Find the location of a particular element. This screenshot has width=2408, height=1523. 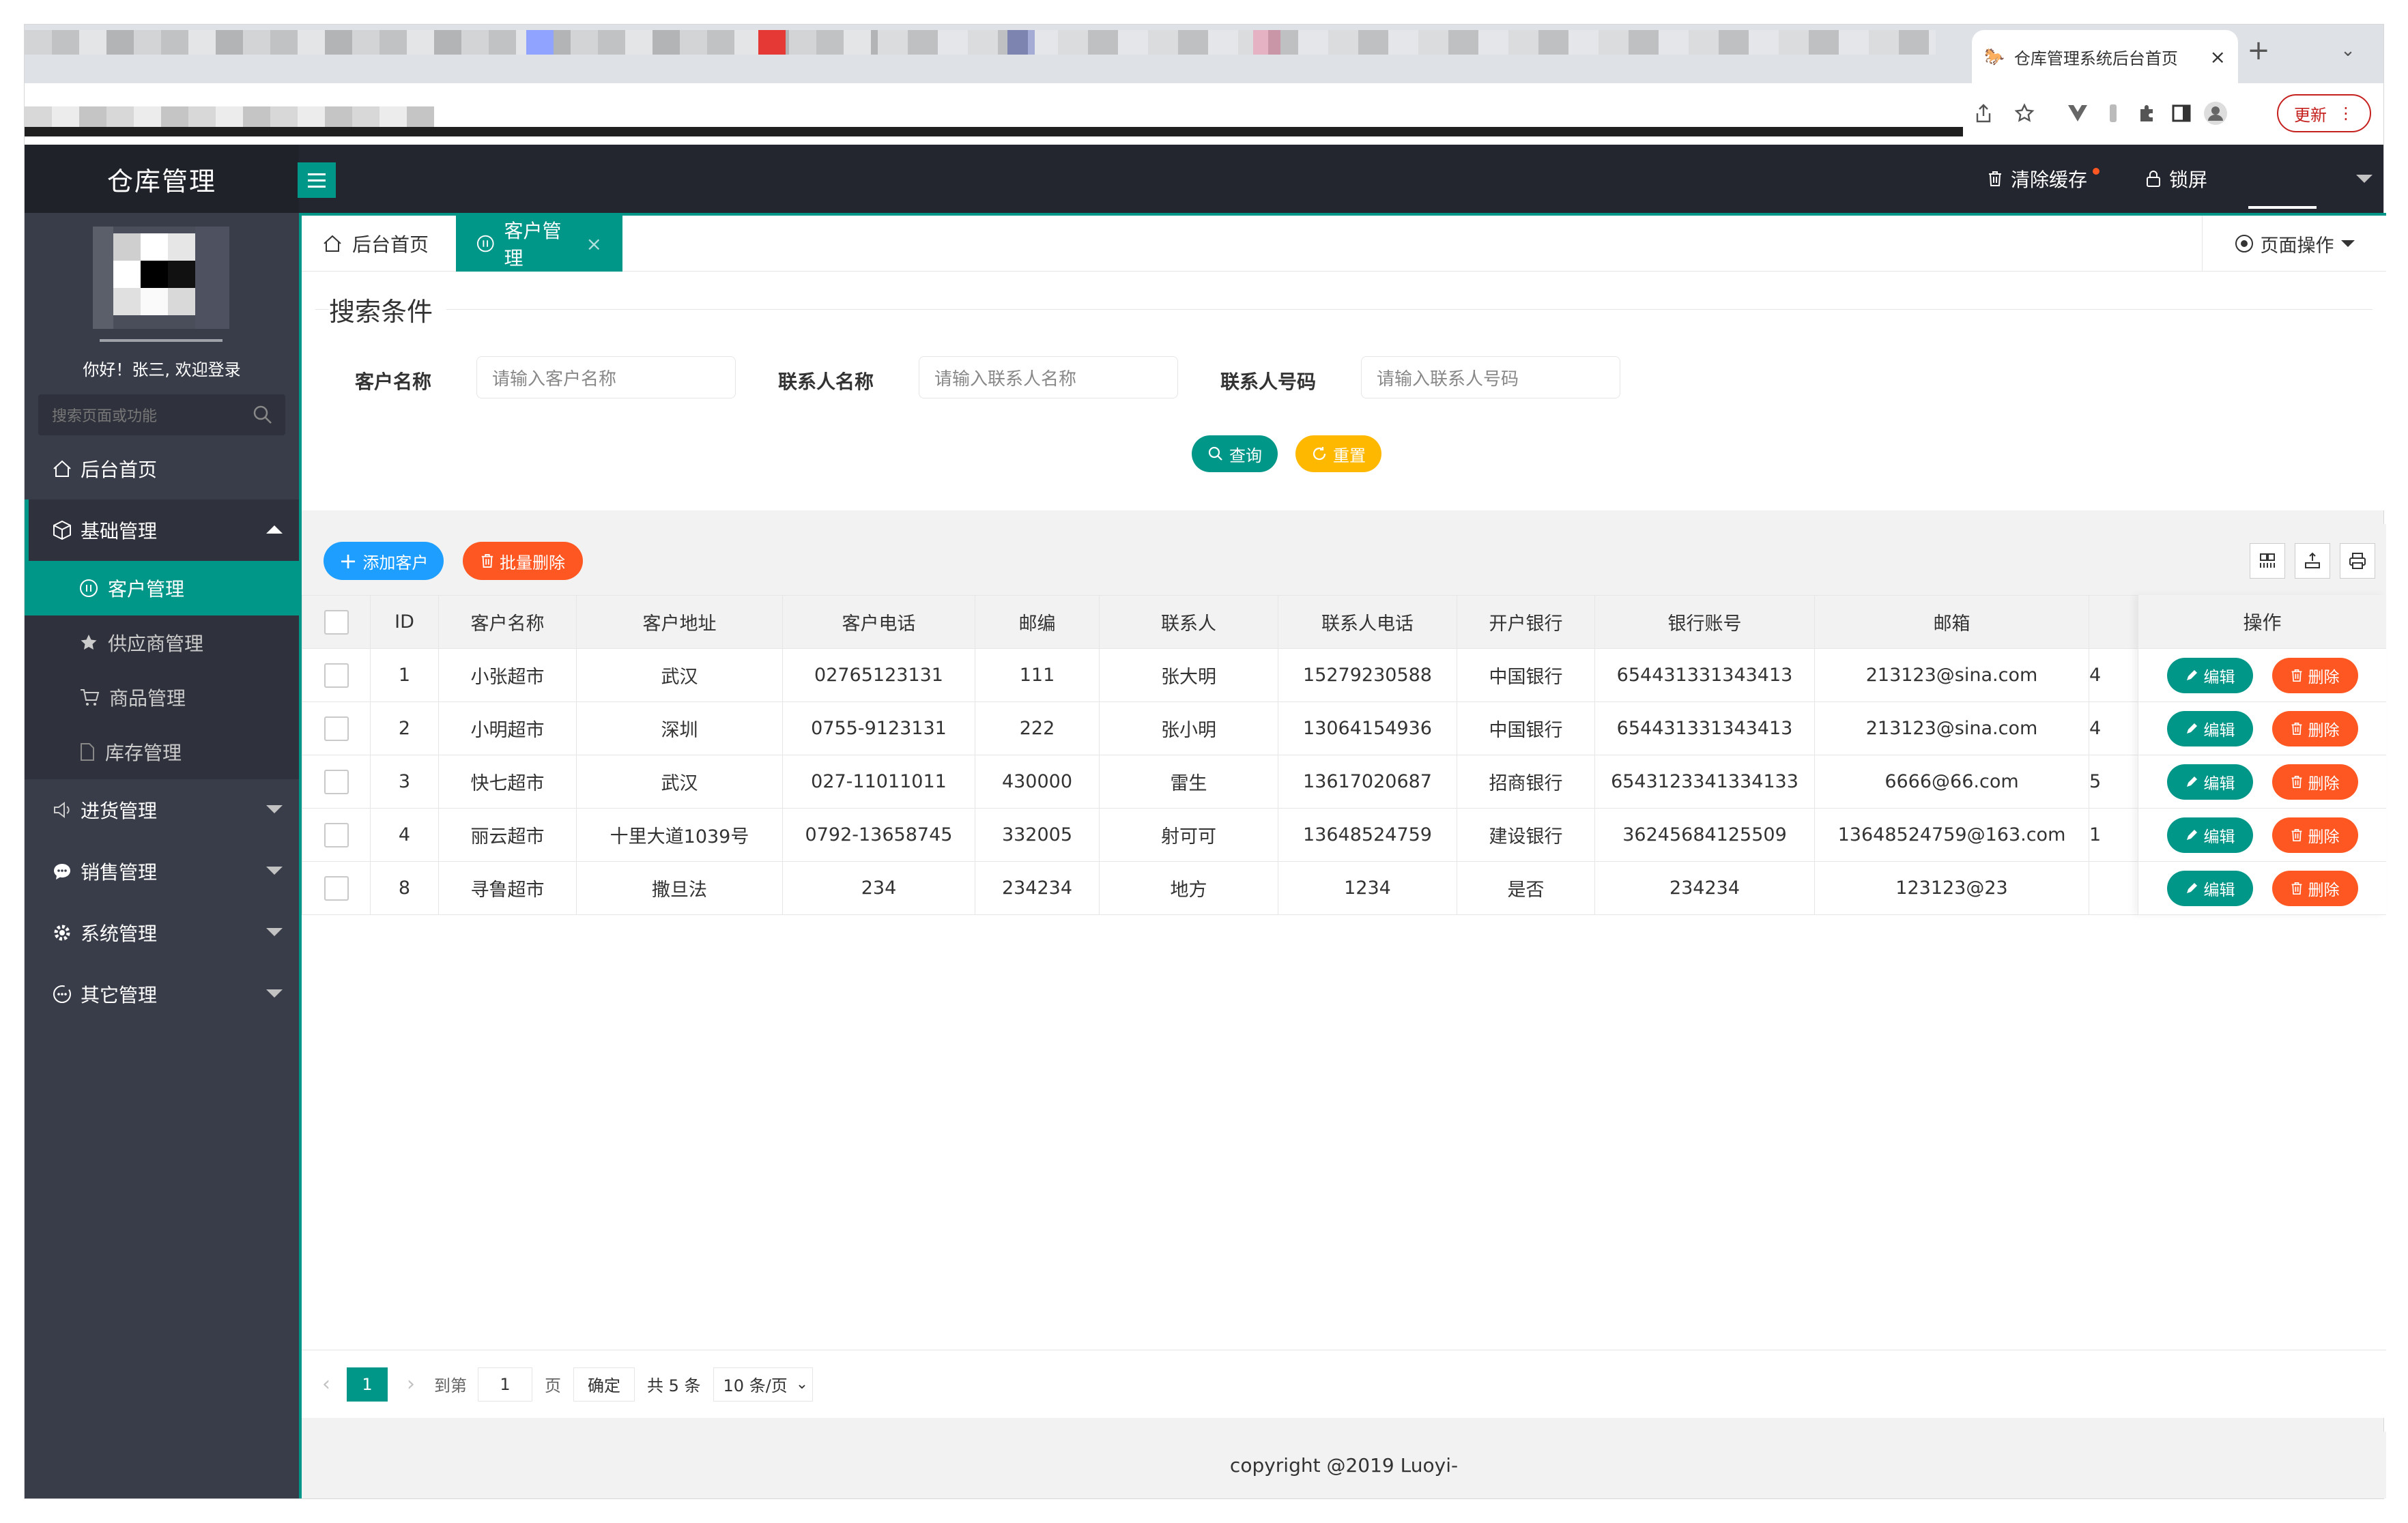

extension-icon is located at coordinates (2113, 113).